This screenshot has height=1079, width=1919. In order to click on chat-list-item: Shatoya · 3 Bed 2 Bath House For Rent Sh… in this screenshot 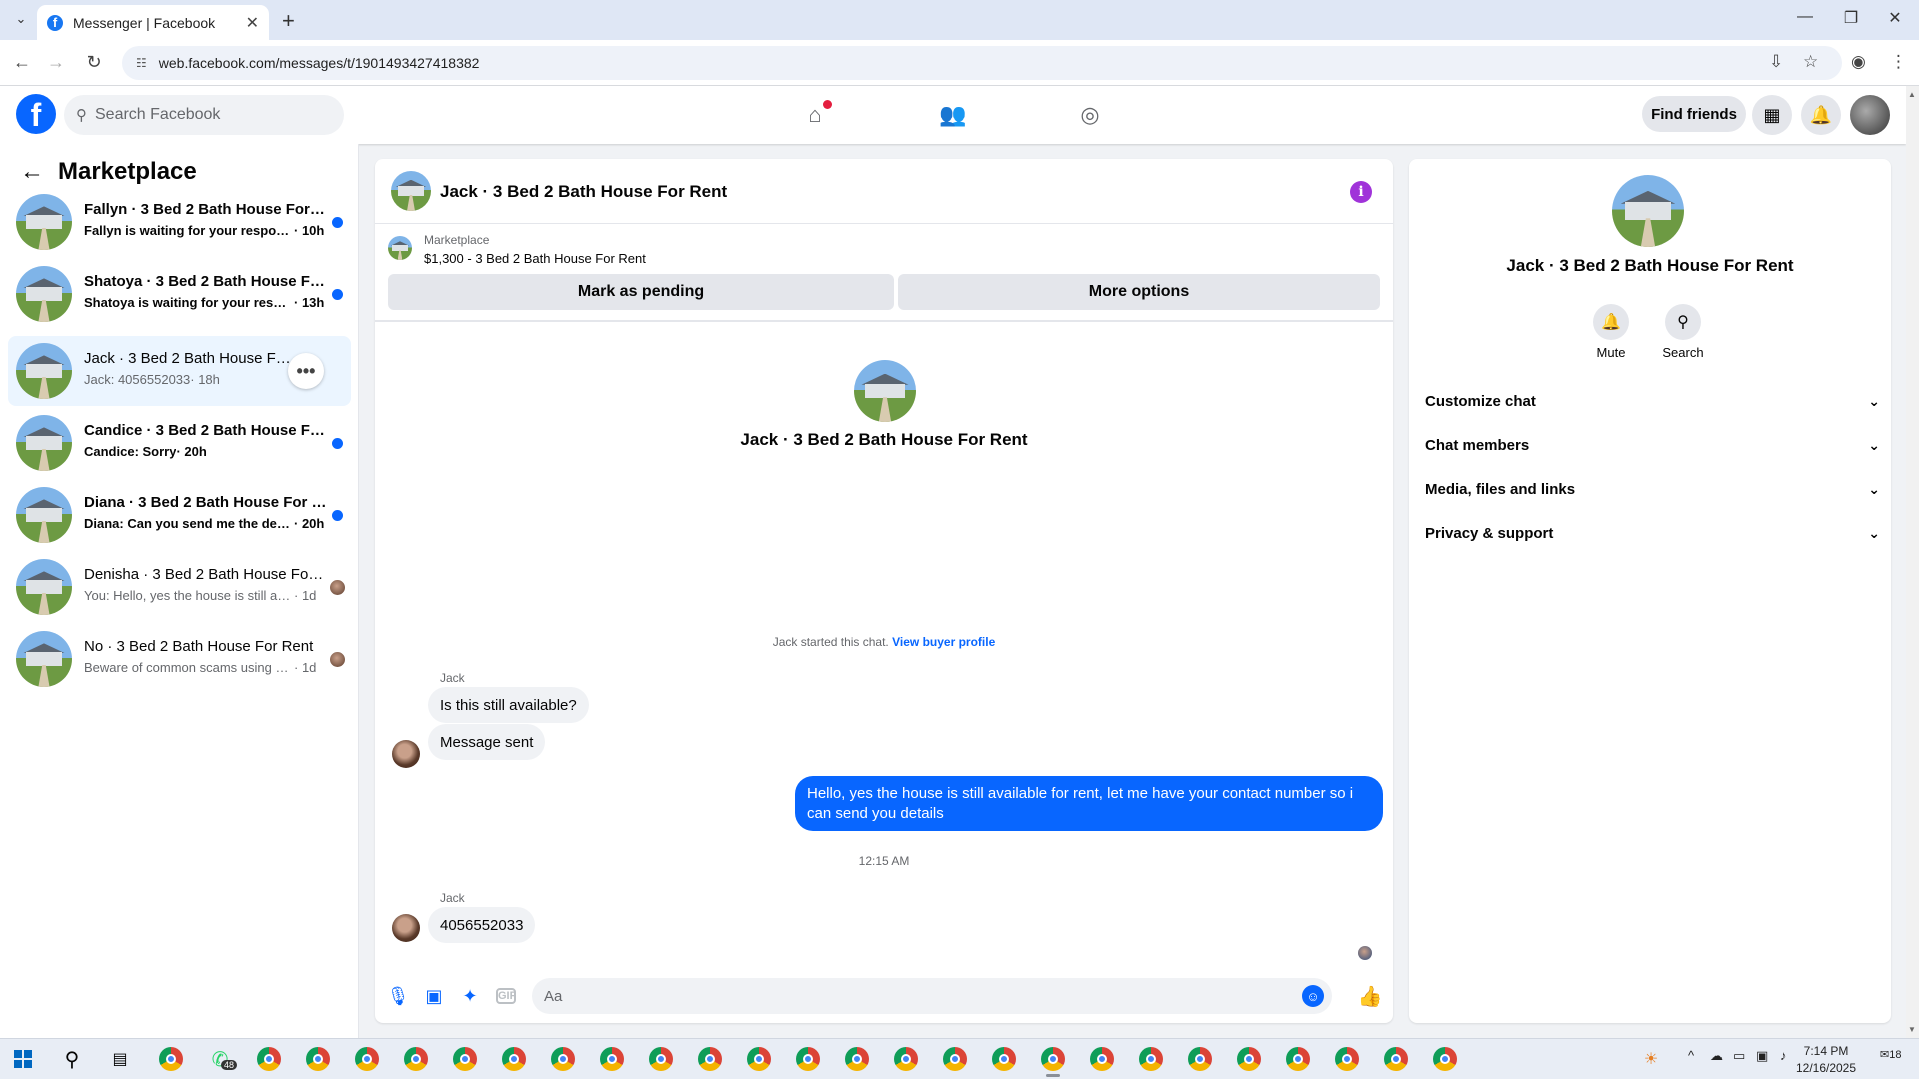, I will do `click(179, 294)`.